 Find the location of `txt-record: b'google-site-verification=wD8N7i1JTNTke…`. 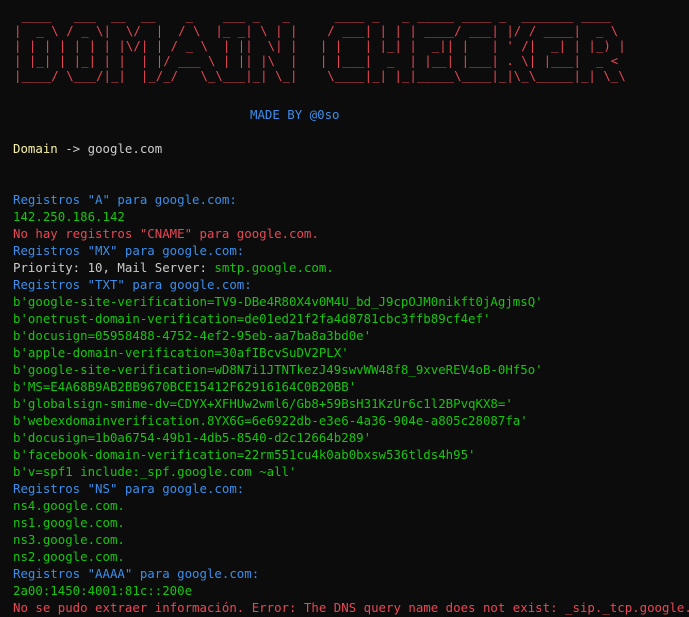

txt-record: b'google-site-verification=wD8N7i1JTNTke… is located at coordinates (278, 369).